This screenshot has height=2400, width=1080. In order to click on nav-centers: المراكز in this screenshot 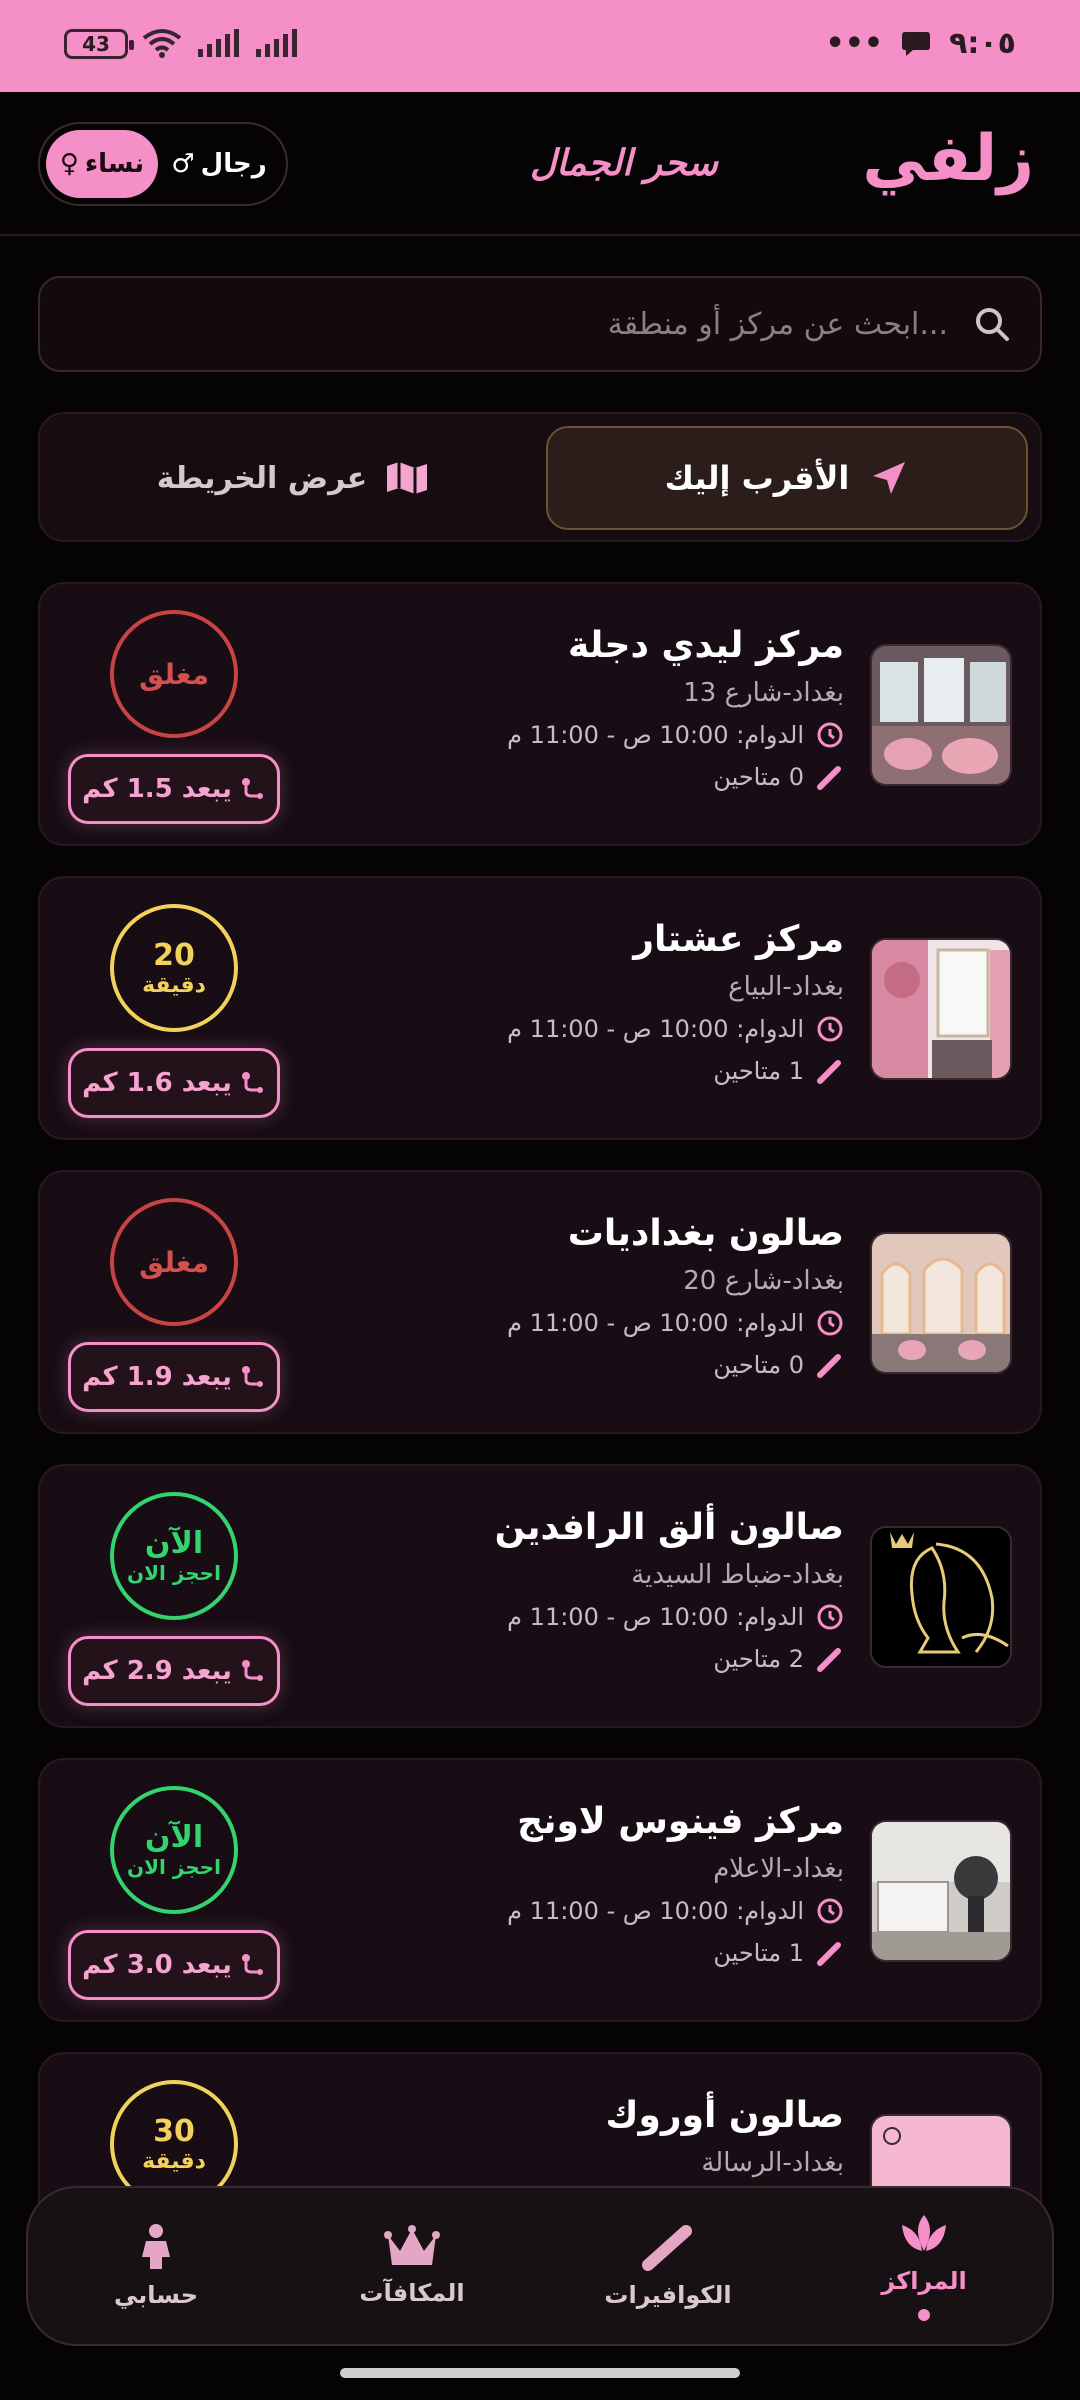, I will do `click(924, 2266)`.